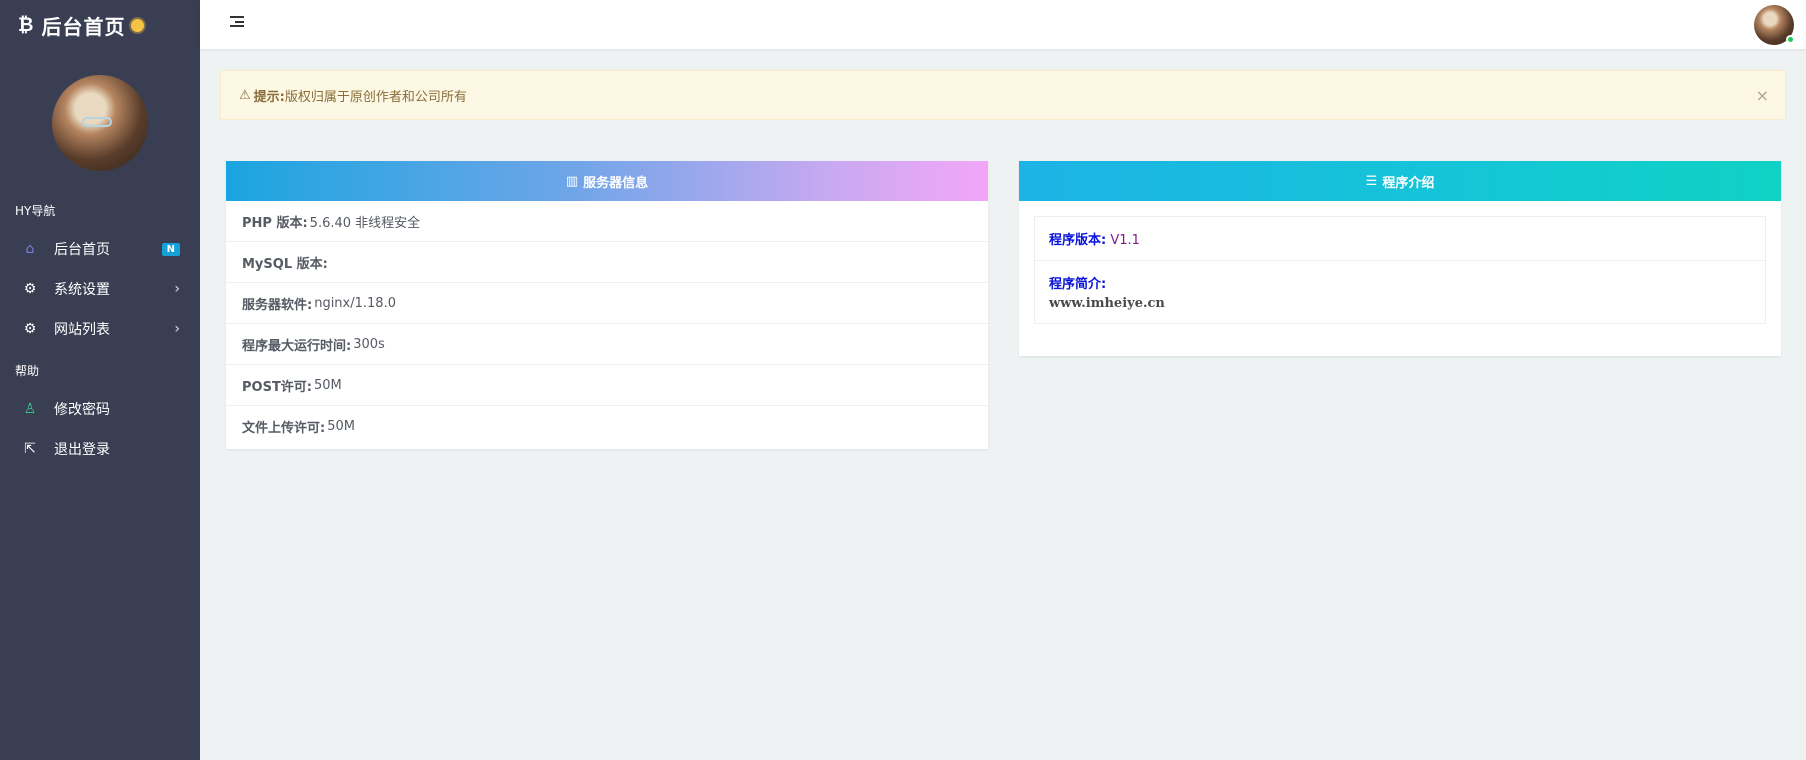 The width and height of the screenshot is (1806, 760). Describe the element at coordinates (138, 25) in the screenshot. I see `sun-icon` at that location.